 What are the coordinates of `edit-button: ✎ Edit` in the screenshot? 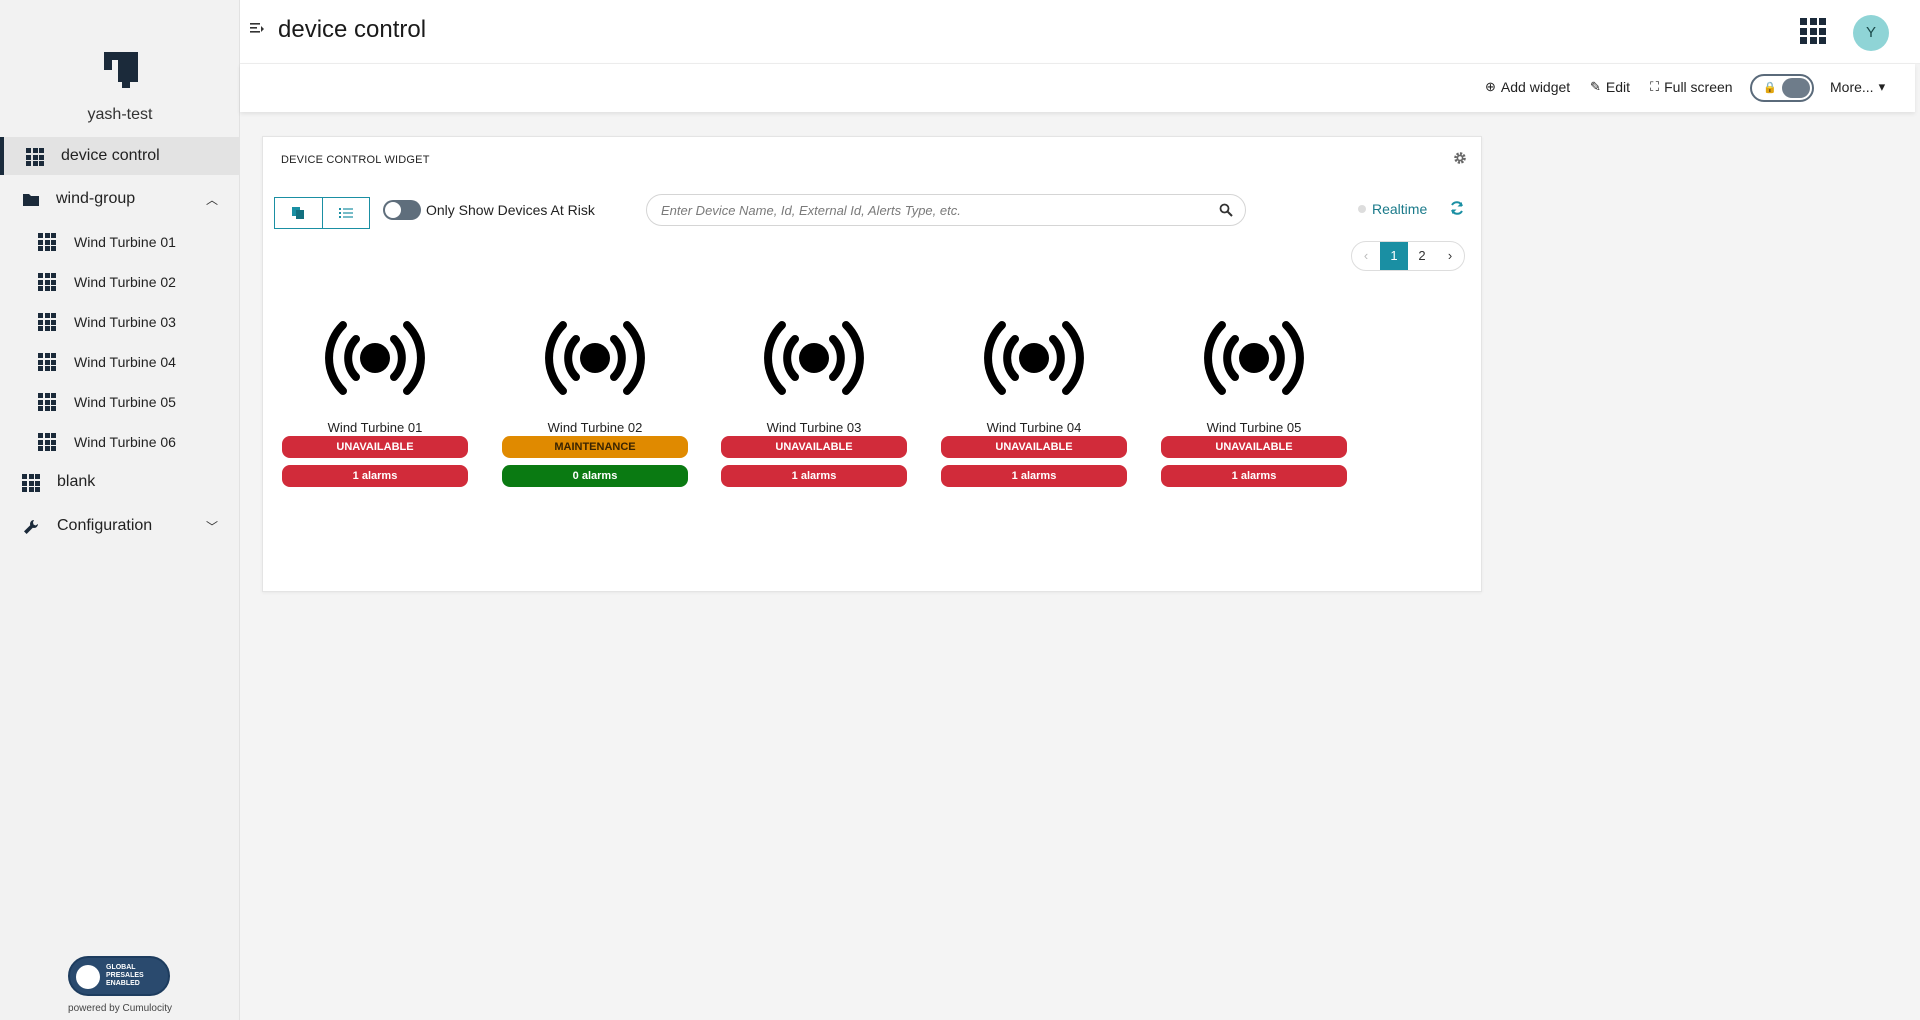 It's located at (1610, 87).